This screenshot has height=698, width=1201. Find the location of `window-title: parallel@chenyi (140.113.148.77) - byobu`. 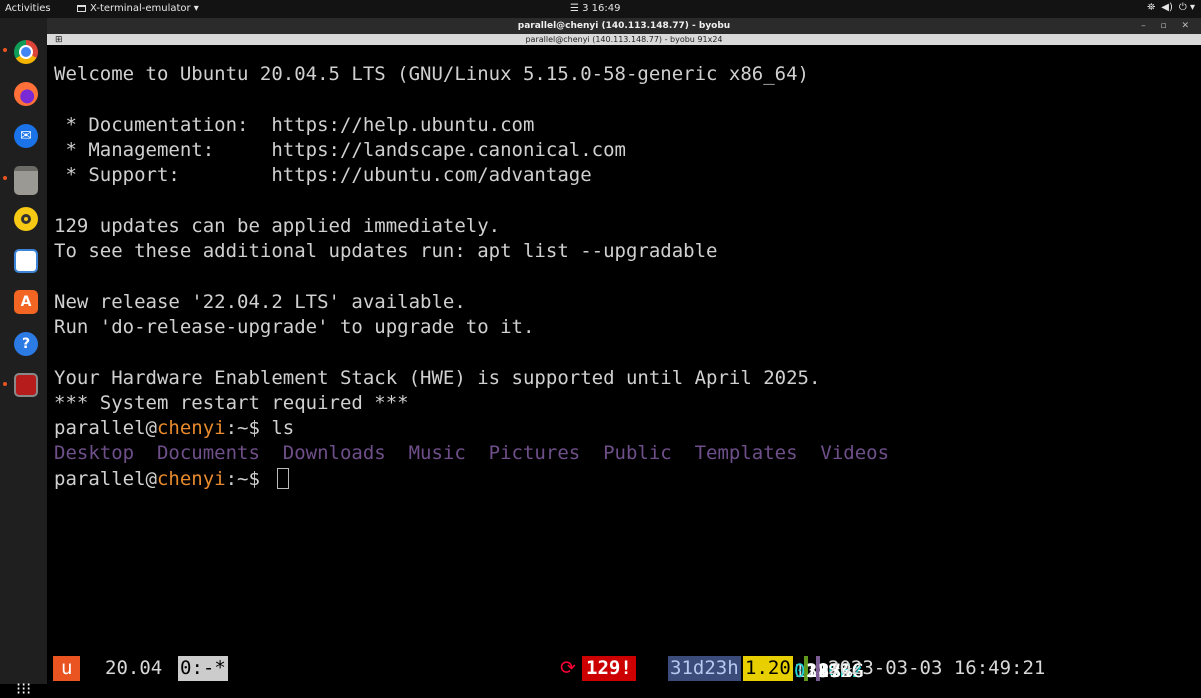

window-title: parallel@chenyi (140.113.148.77) - byobu is located at coordinates (624, 26).